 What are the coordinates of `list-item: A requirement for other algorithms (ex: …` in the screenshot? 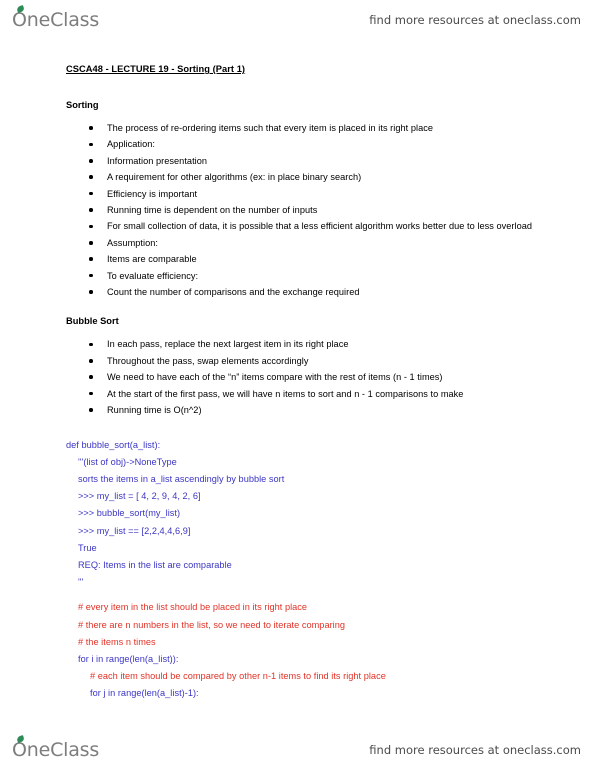 It's located at (342, 177).